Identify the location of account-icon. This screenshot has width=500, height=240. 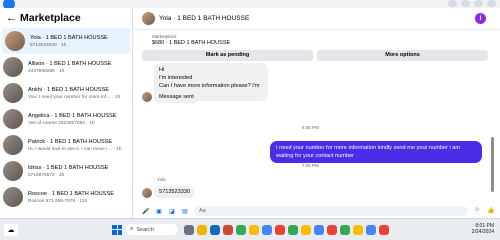
(491, 3).